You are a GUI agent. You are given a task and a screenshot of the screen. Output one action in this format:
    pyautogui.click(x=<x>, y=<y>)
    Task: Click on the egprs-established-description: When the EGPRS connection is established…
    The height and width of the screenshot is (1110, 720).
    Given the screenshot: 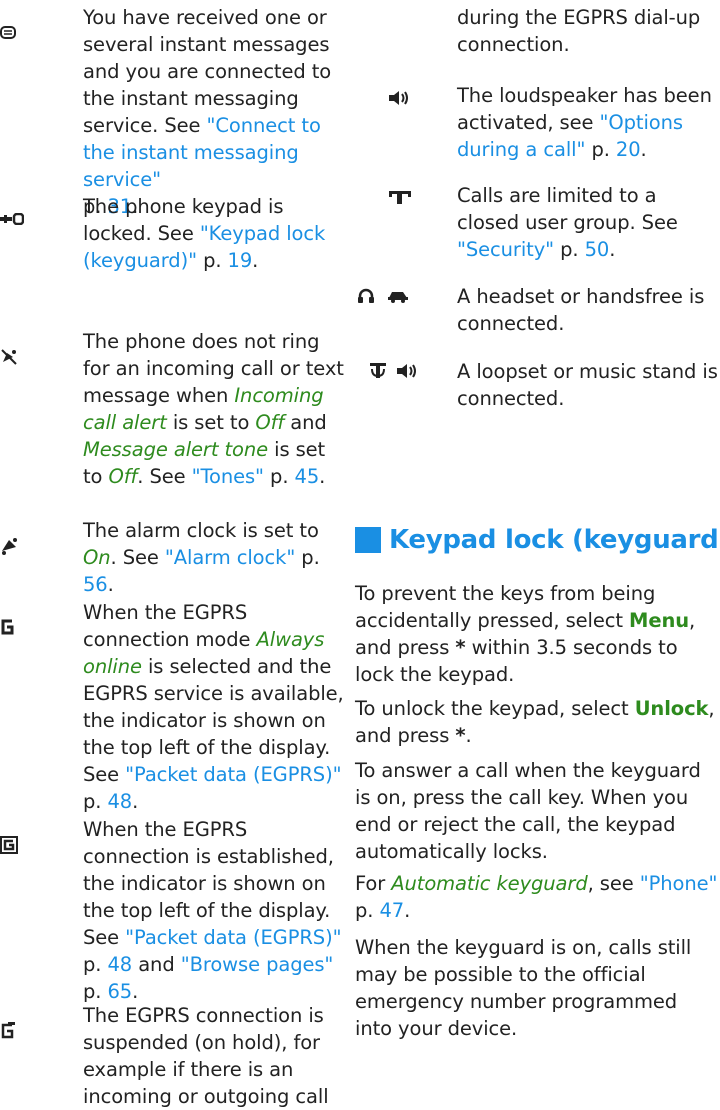 What is the action you would take?
    pyautogui.click(x=212, y=910)
    